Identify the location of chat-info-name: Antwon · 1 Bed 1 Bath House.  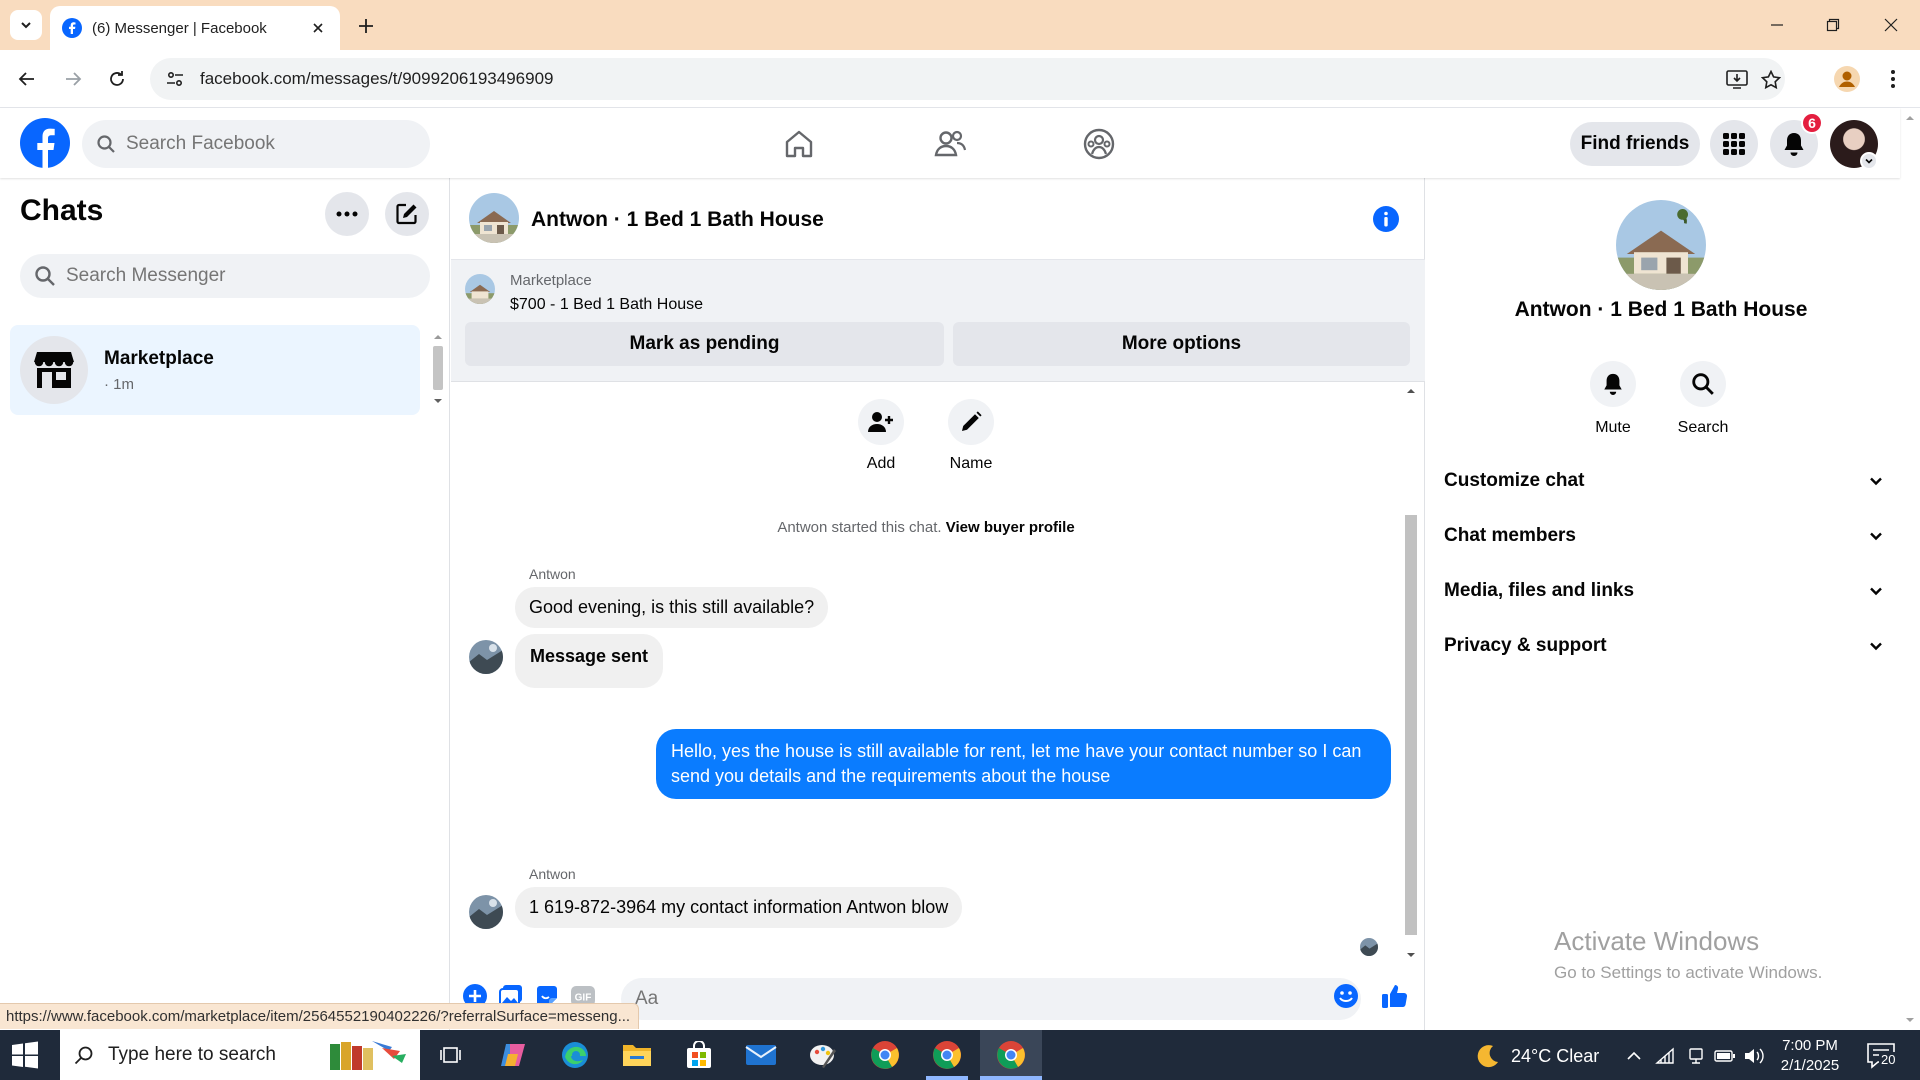
(1661, 309).